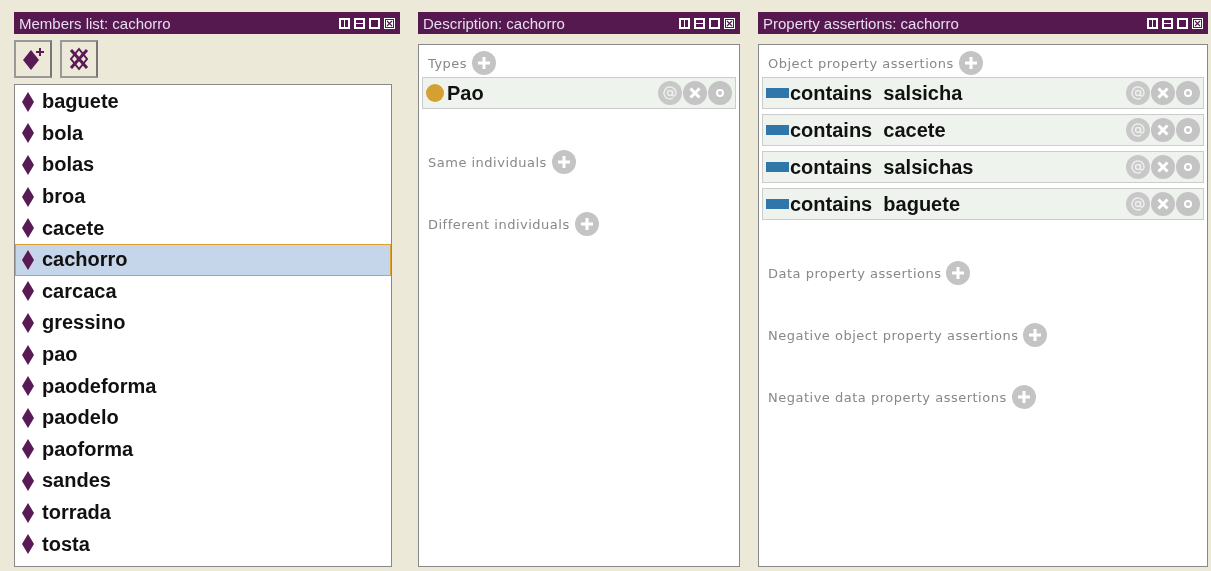 The width and height of the screenshot is (1211, 571). What do you see at coordinates (79, 291) in the screenshot?
I see `member-label: carcaca` at bounding box center [79, 291].